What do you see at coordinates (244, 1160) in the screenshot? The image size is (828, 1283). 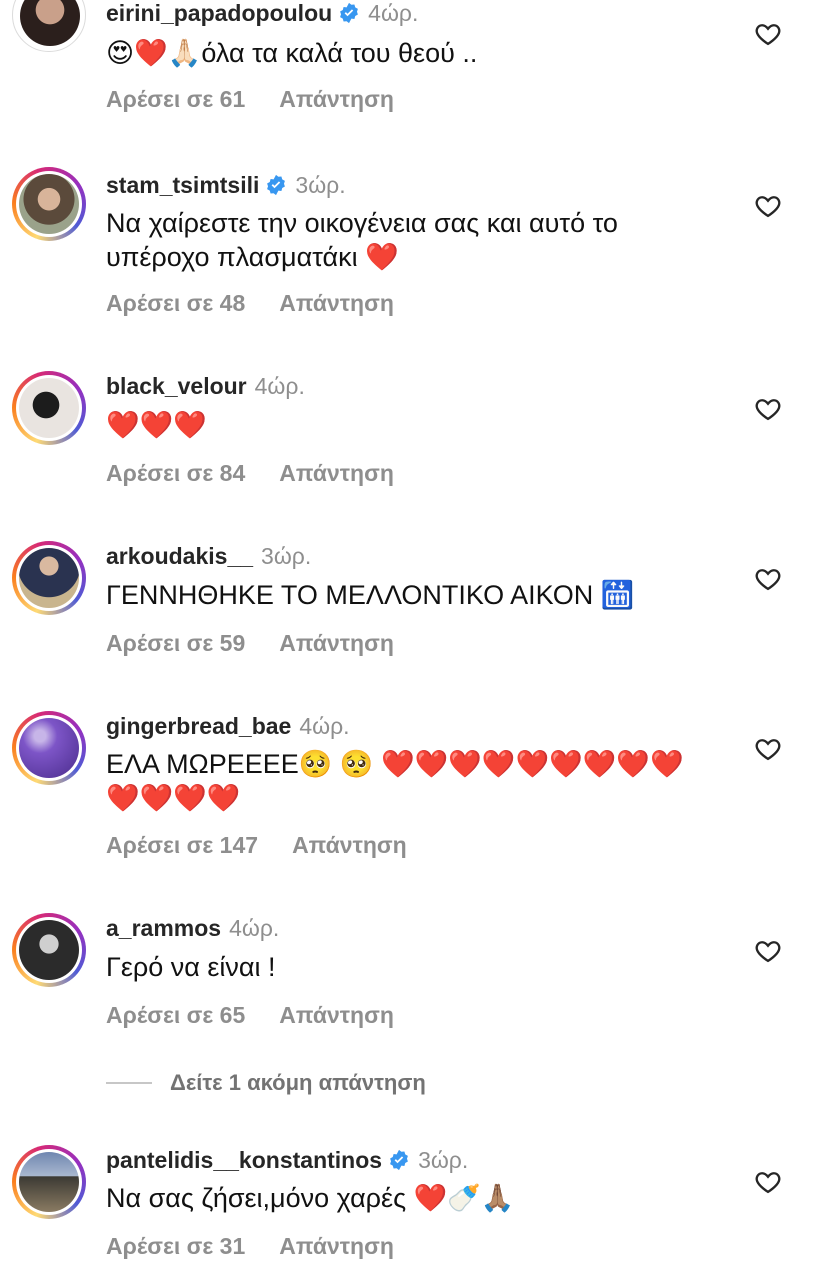 I see `username: pantelidis__konstantinos` at bounding box center [244, 1160].